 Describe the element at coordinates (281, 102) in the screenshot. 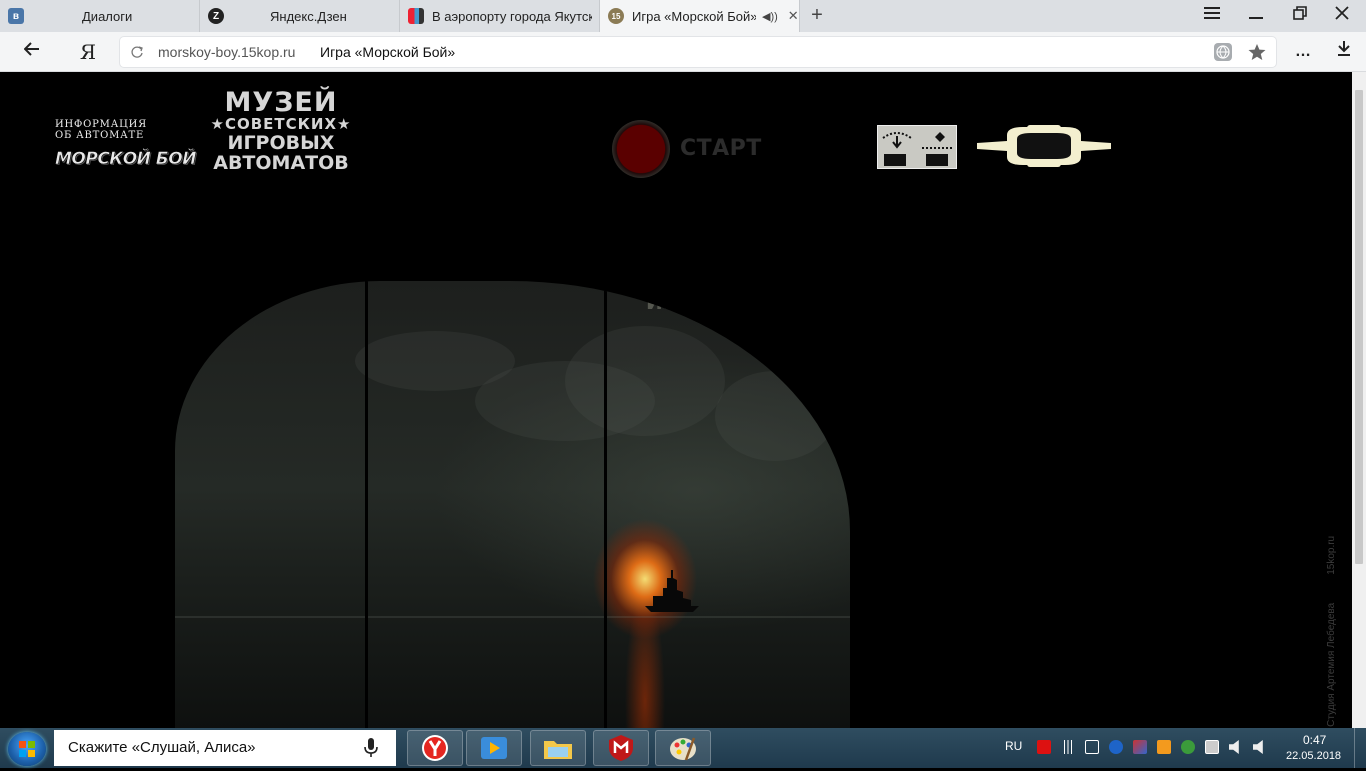

I see `museum-line1: МУЗЕЙ` at that location.